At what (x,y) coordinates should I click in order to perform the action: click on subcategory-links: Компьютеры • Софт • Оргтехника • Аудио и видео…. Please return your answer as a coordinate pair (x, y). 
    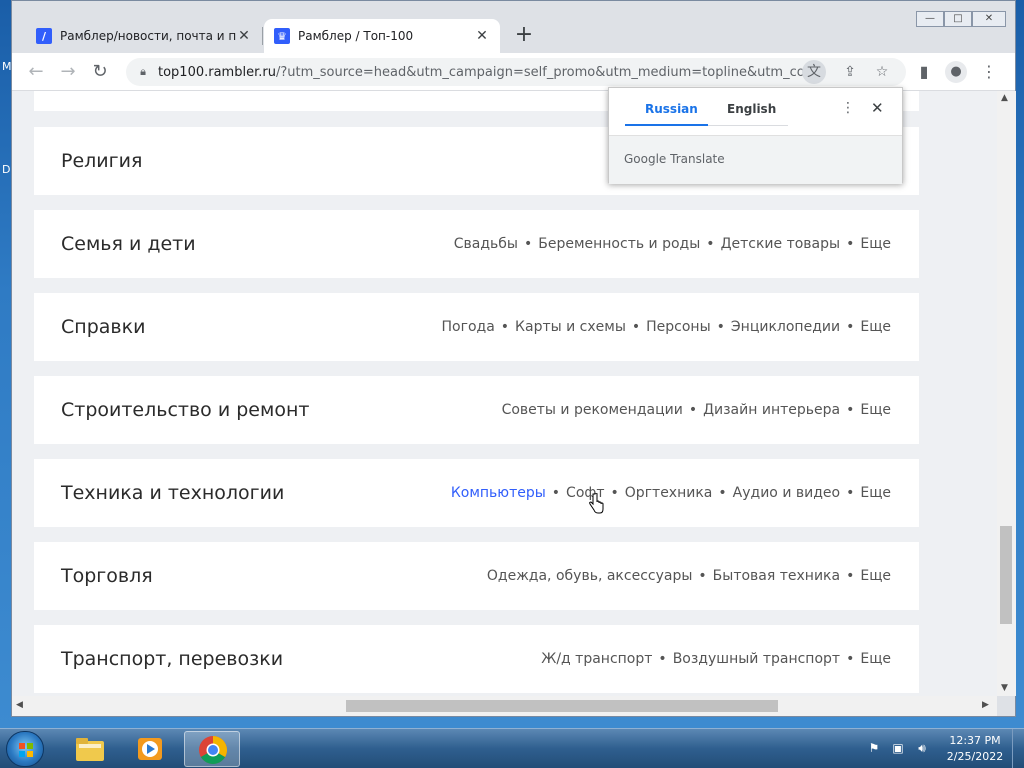
    Looking at the image, I should click on (671, 493).